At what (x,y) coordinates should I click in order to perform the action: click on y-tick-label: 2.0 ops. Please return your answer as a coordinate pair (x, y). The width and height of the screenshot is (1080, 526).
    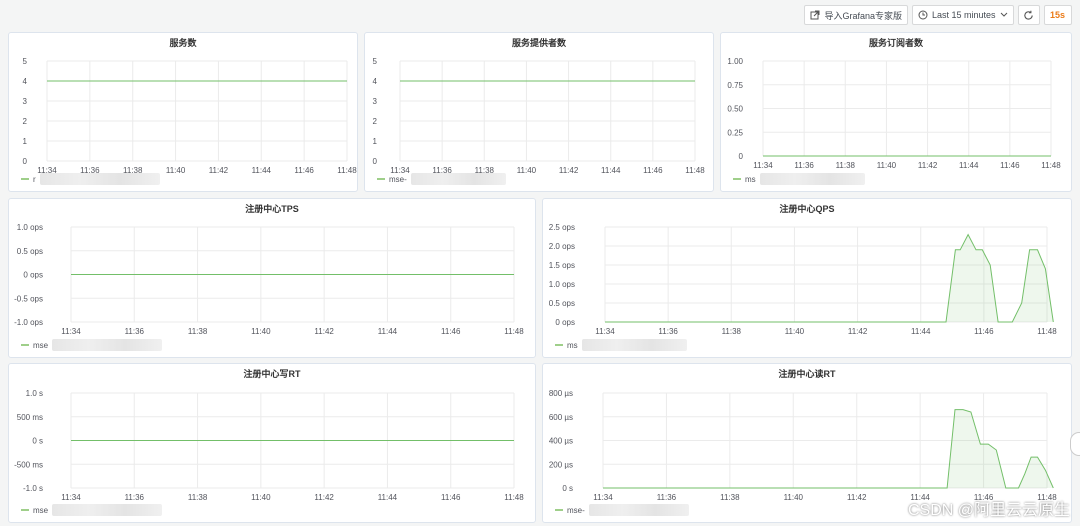
    Looking at the image, I should click on (562, 246).